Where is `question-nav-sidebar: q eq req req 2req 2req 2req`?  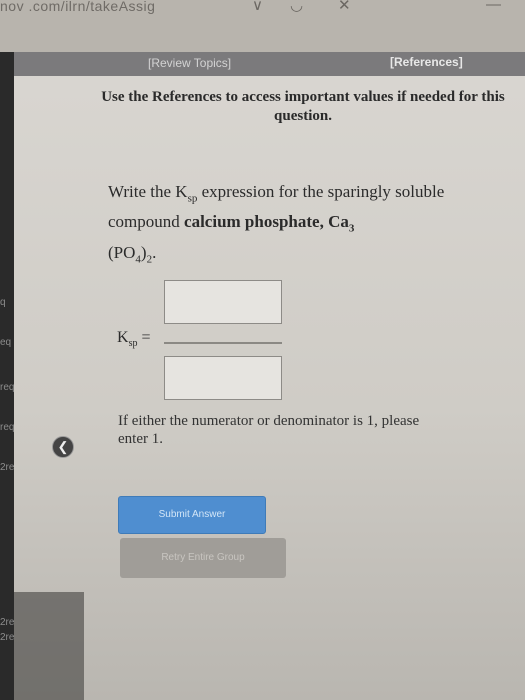 question-nav-sidebar: q eq req req 2req 2req 2req is located at coordinates (10, 376).